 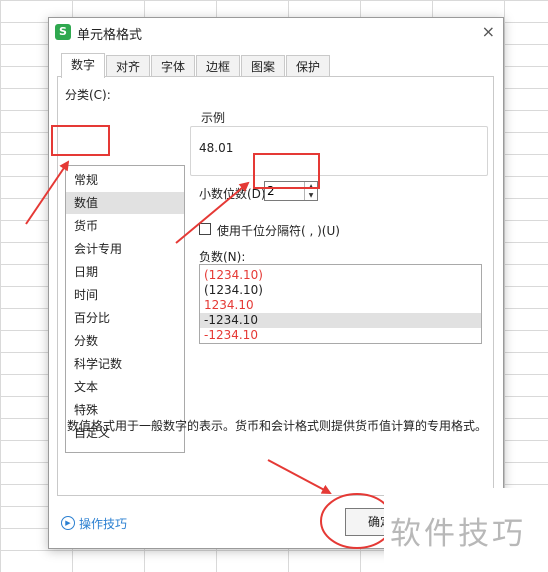 What do you see at coordinates (458, 534) in the screenshot?
I see `watermark-text: 软件技巧` at bounding box center [458, 534].